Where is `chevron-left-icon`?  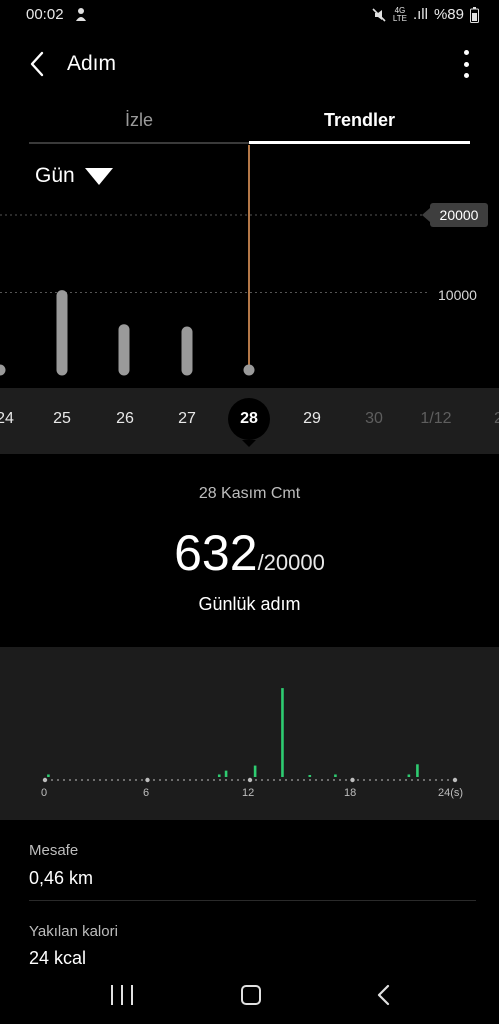 chevron-left-icon is located at coordinates (37, 64).